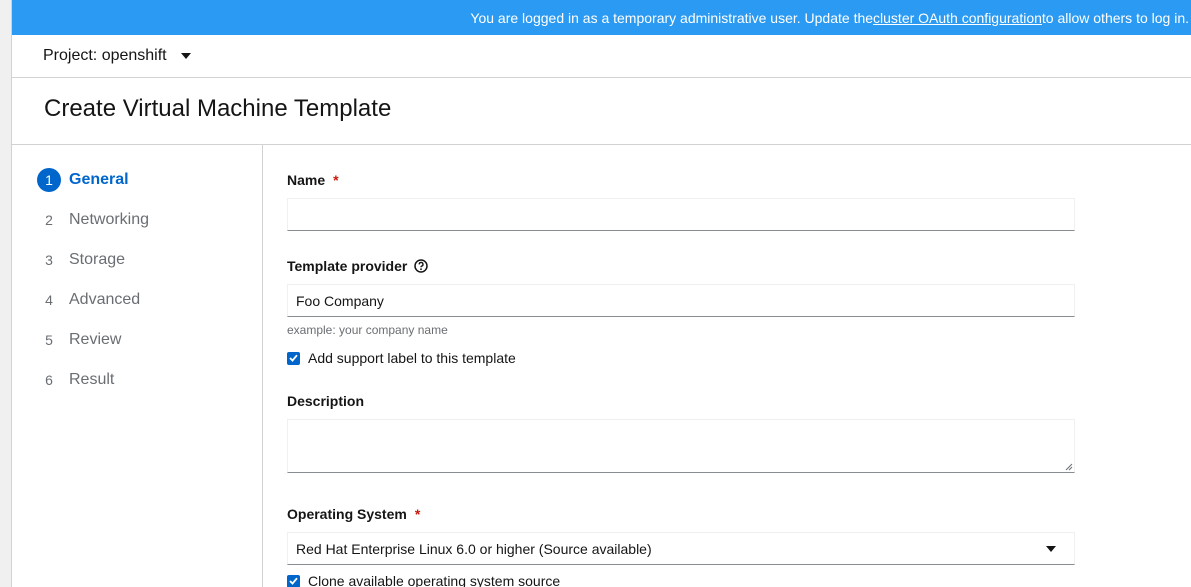 This screenshot has height=587, width=1191. Describe the element at coordinates (306, 180) in the screenshot. I see `name-label-text: Name` at that location.